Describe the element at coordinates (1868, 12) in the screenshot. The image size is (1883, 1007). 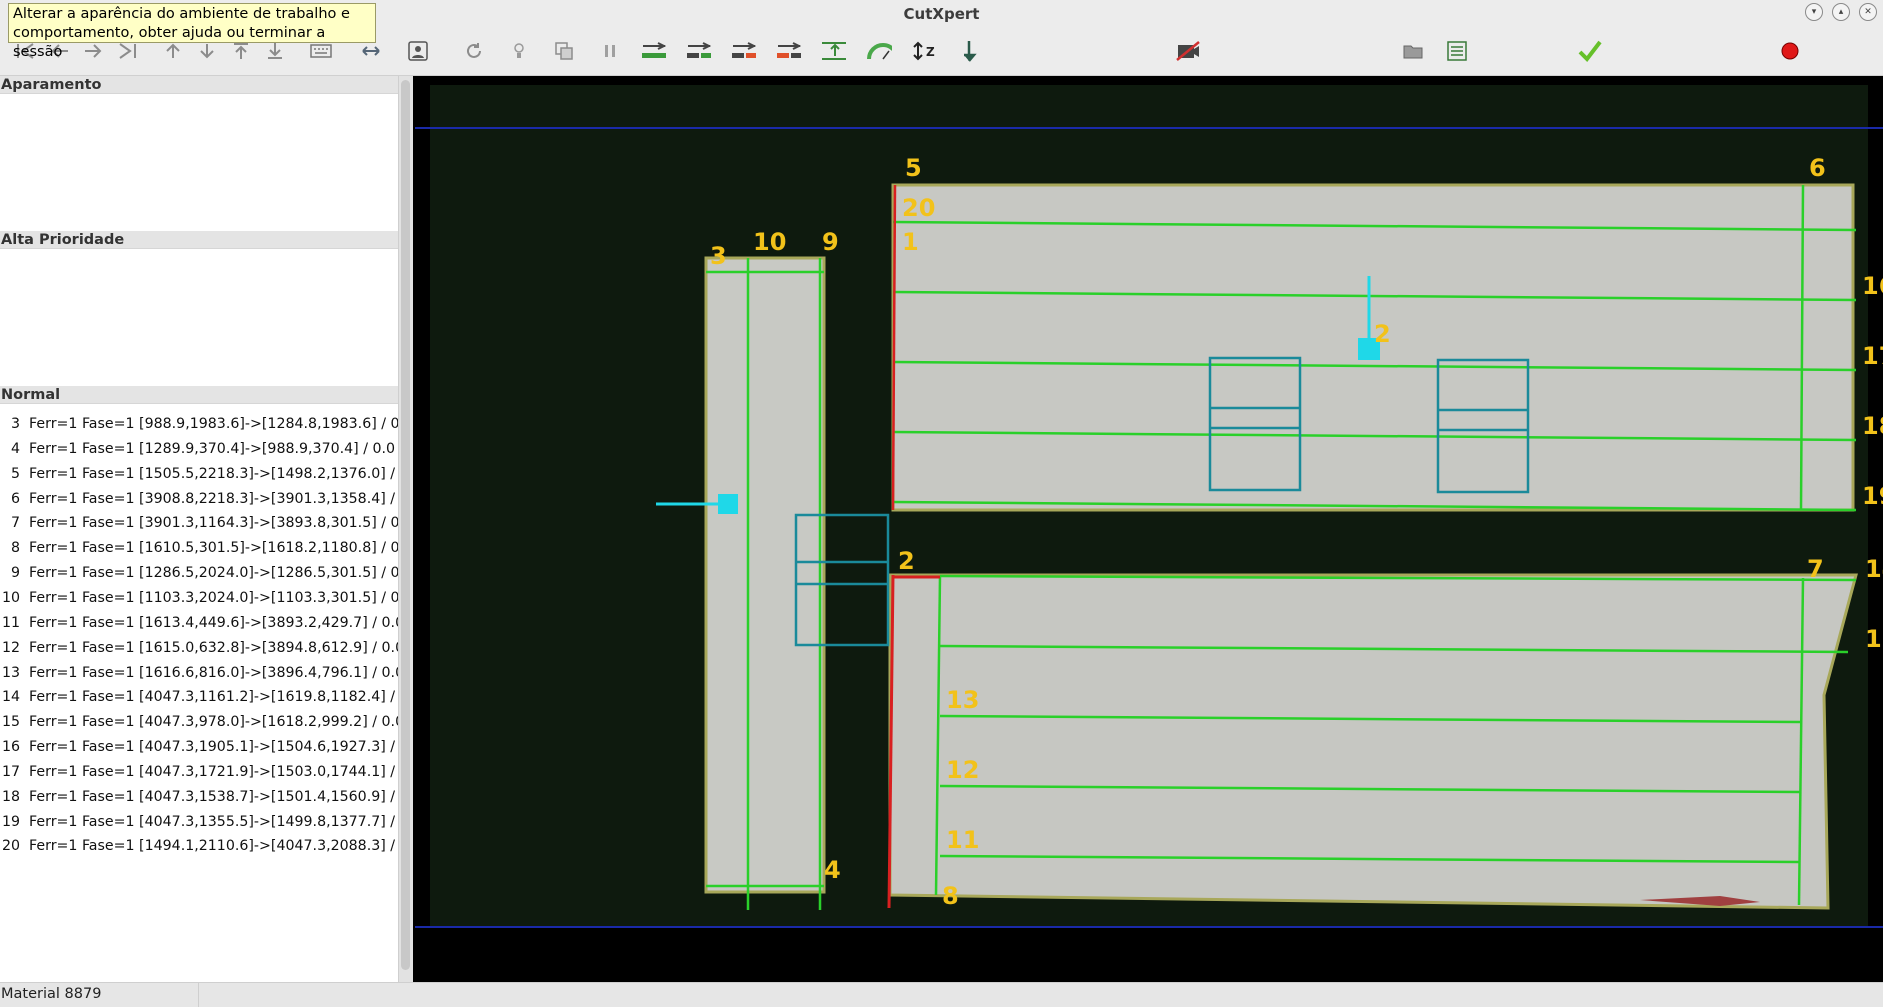
I see `close-icon: ✕` at that location.